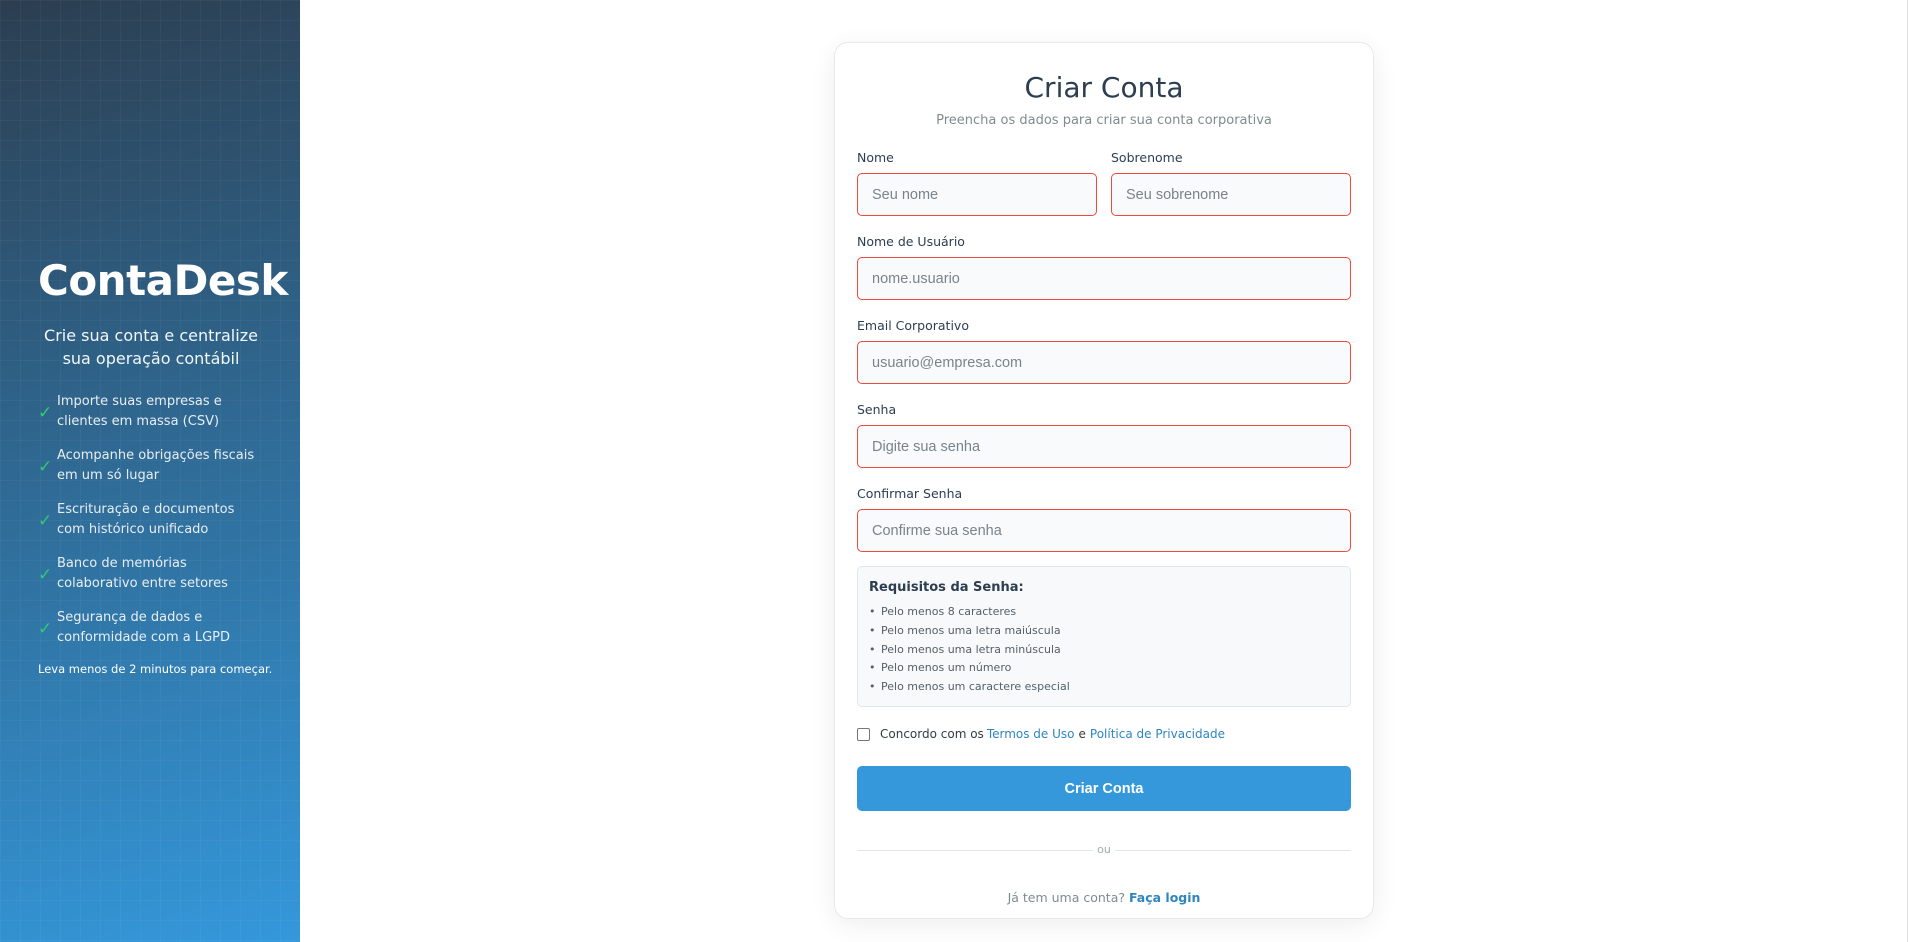 Image resolution: width=1908 pixels, height=942 pixels. Describe the element at coordinates (877, 409) in the screenshot. I see `password-label: Senha` at that location.